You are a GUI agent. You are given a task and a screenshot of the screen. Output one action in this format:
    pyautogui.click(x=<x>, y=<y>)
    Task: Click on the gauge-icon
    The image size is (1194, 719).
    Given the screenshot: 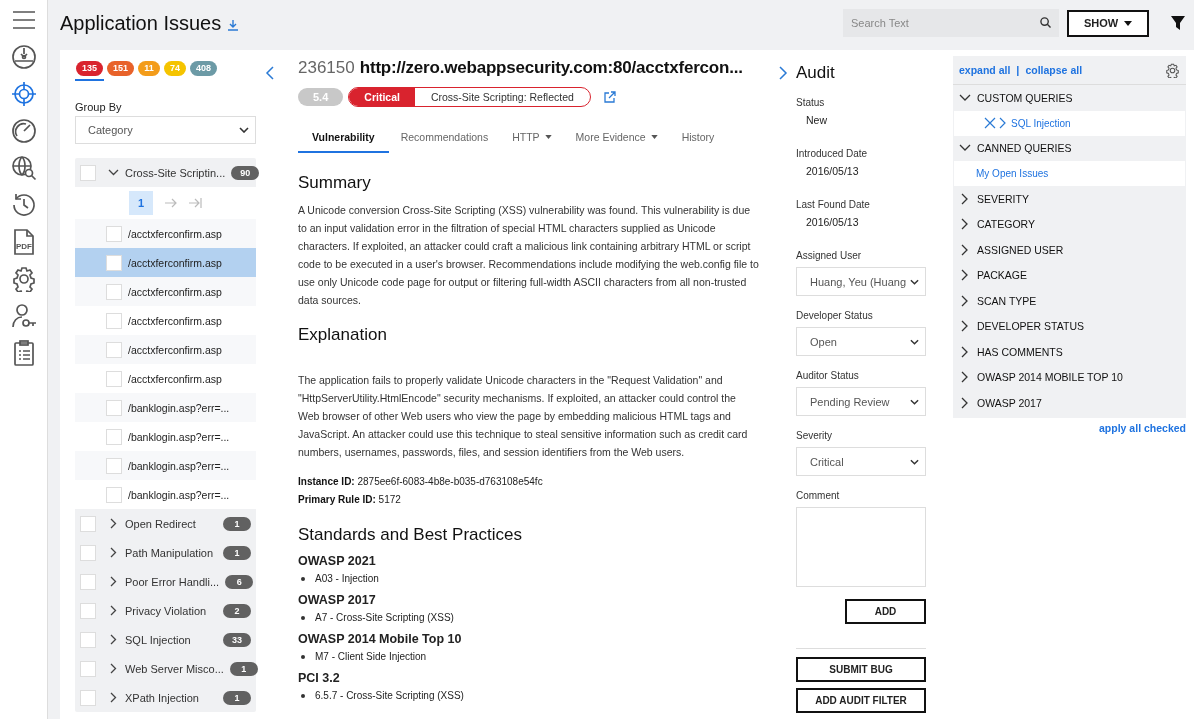 What is the action you would take?
    pyautogui.click(x=23, y=131)
    